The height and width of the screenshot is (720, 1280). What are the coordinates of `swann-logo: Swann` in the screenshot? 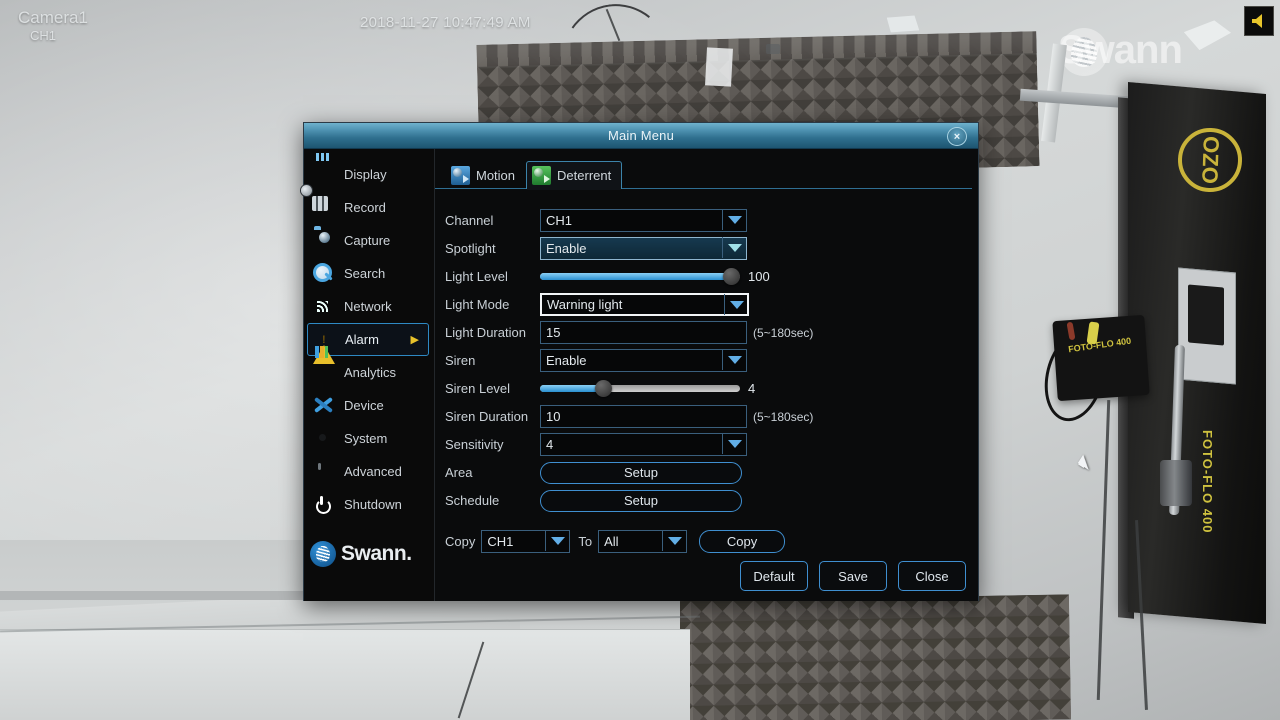 It's located at (361, 554).